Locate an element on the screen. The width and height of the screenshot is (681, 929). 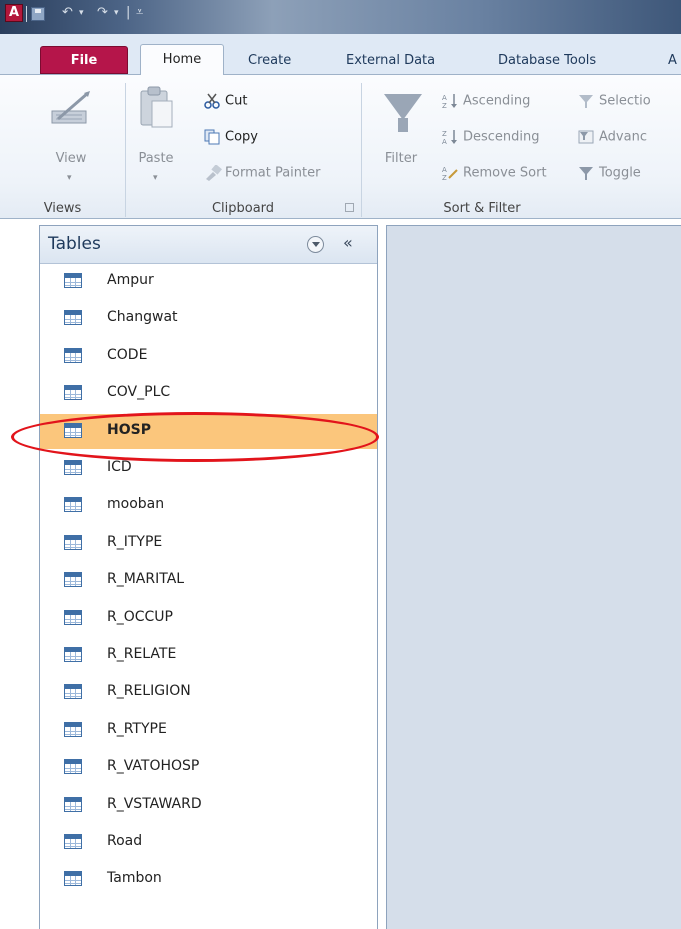
access-logo-icon: A is located at coordinates (14, 13).